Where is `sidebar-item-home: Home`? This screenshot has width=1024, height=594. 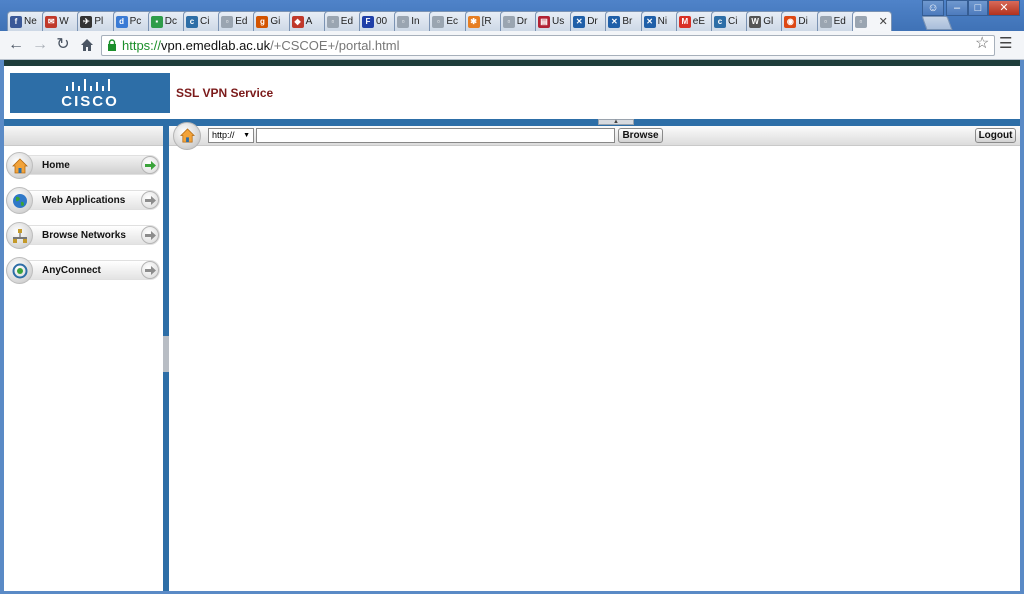 sidebar-item-home: Home is located at coordinates (83, 165).